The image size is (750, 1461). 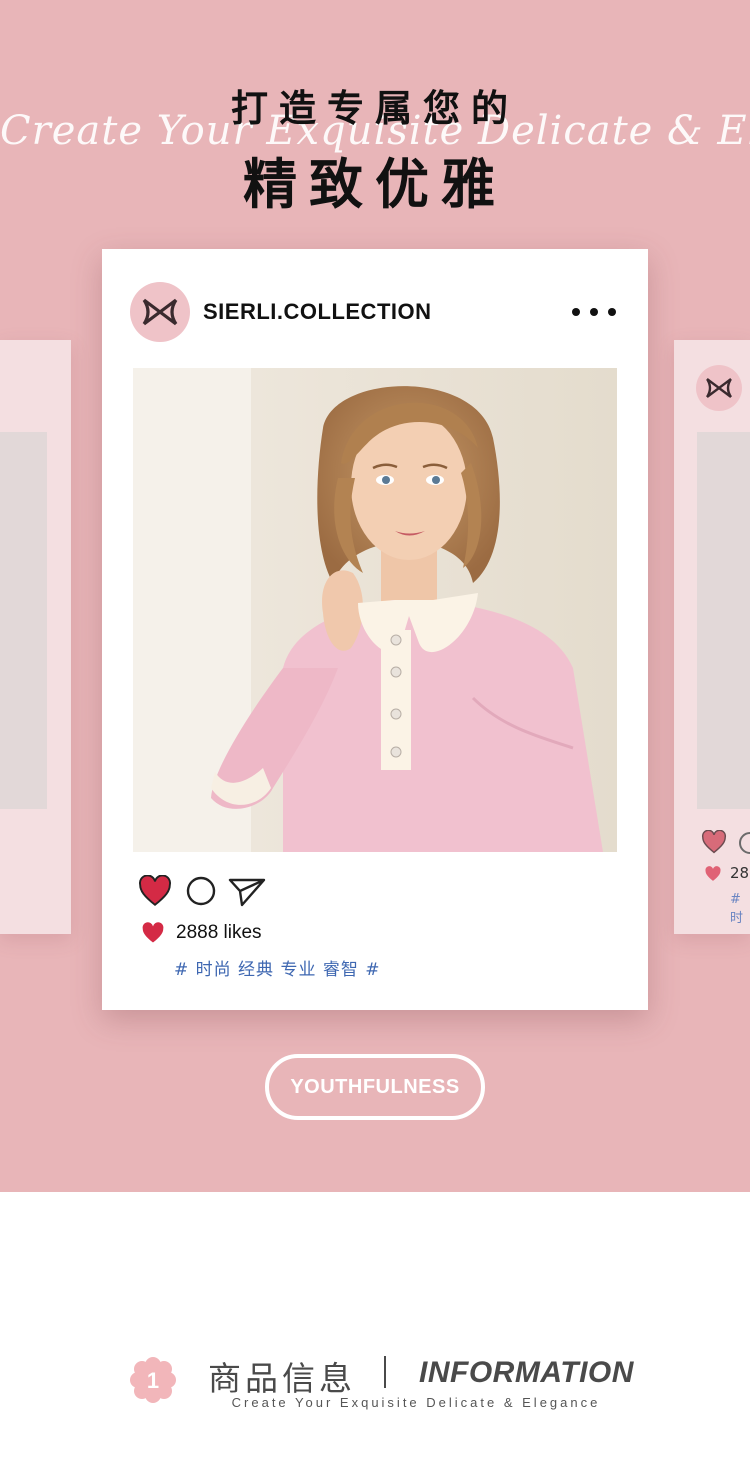 What do you see at coordinates (526, 1372) in the screenshot?
I see `info-title-en: INFORMATION` at bounding box center [526, 1372].